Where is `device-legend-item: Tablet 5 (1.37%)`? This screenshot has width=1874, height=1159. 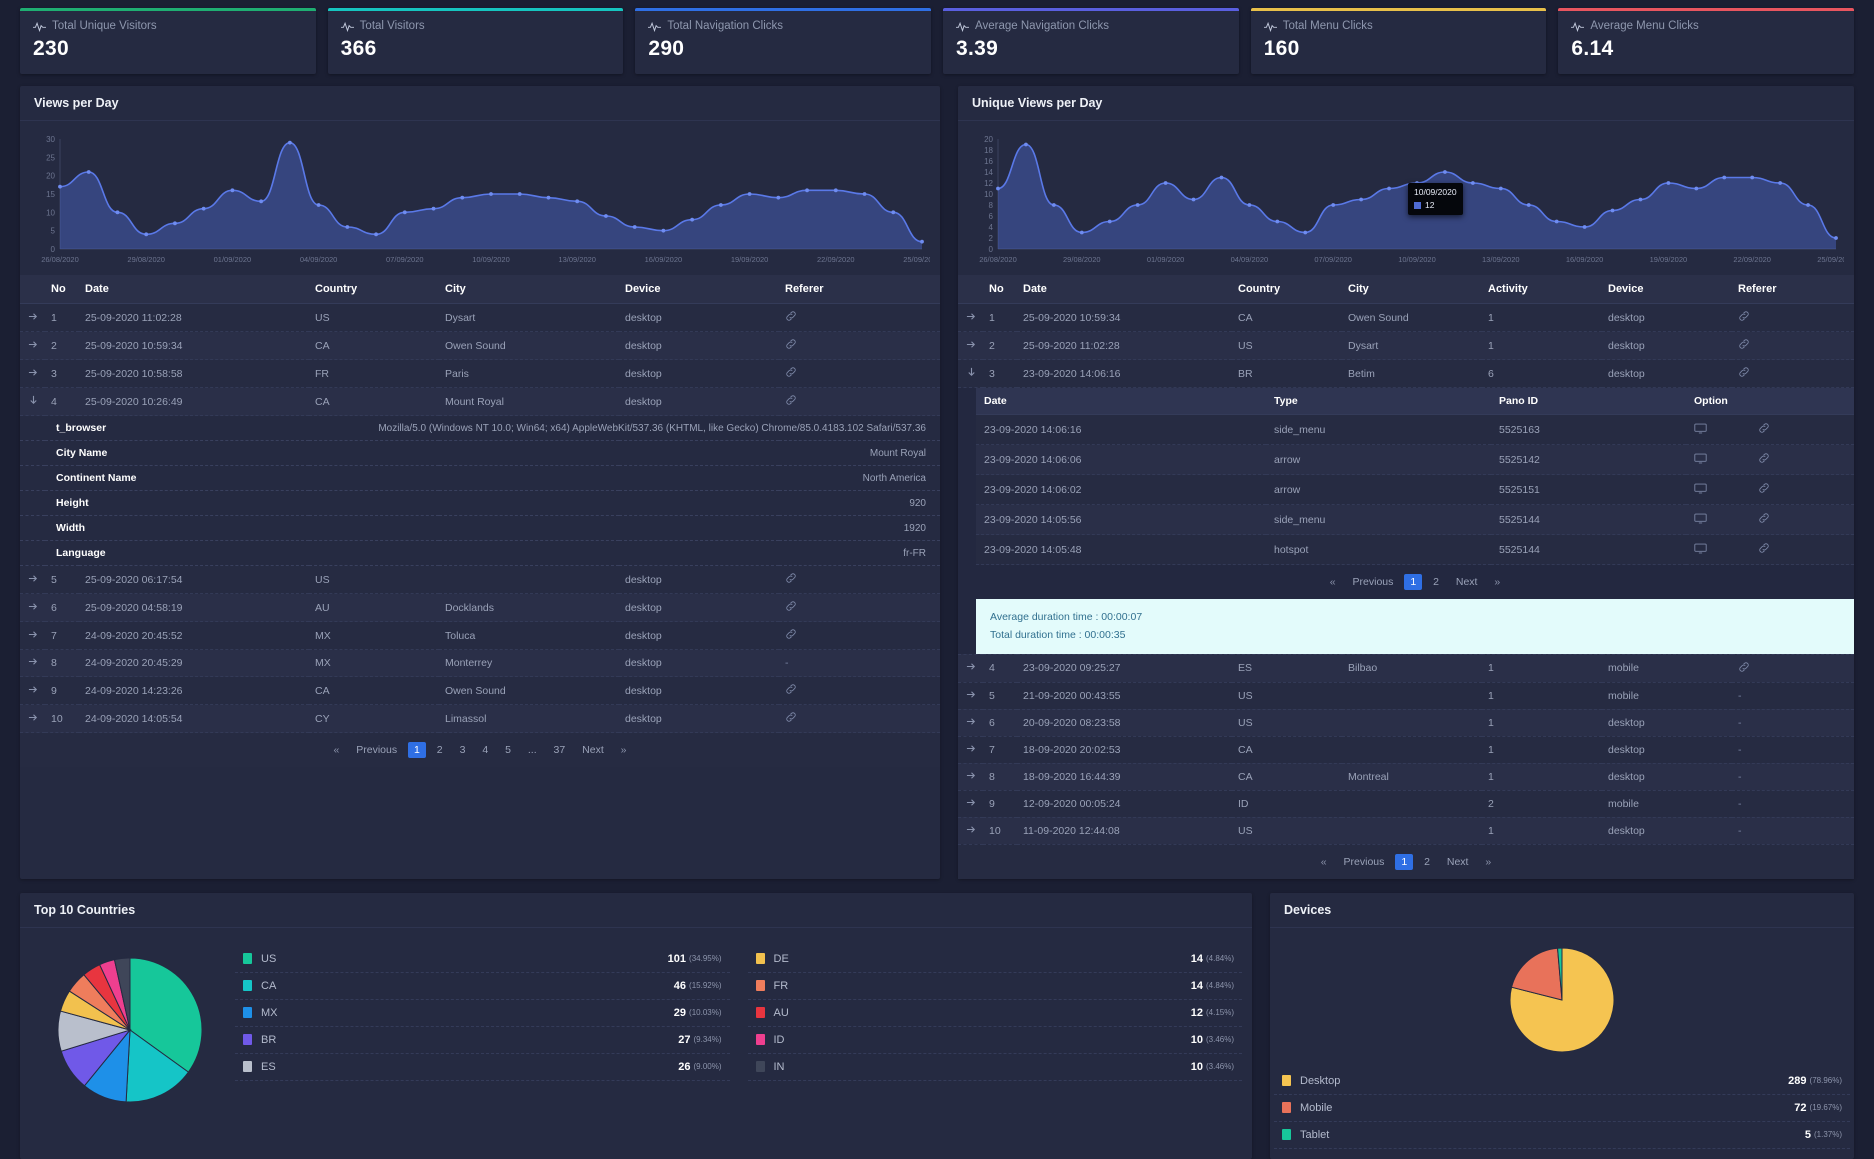
device-legend-item: Tablet 5 (1.37%) is located at coordinates (1562, 1135).